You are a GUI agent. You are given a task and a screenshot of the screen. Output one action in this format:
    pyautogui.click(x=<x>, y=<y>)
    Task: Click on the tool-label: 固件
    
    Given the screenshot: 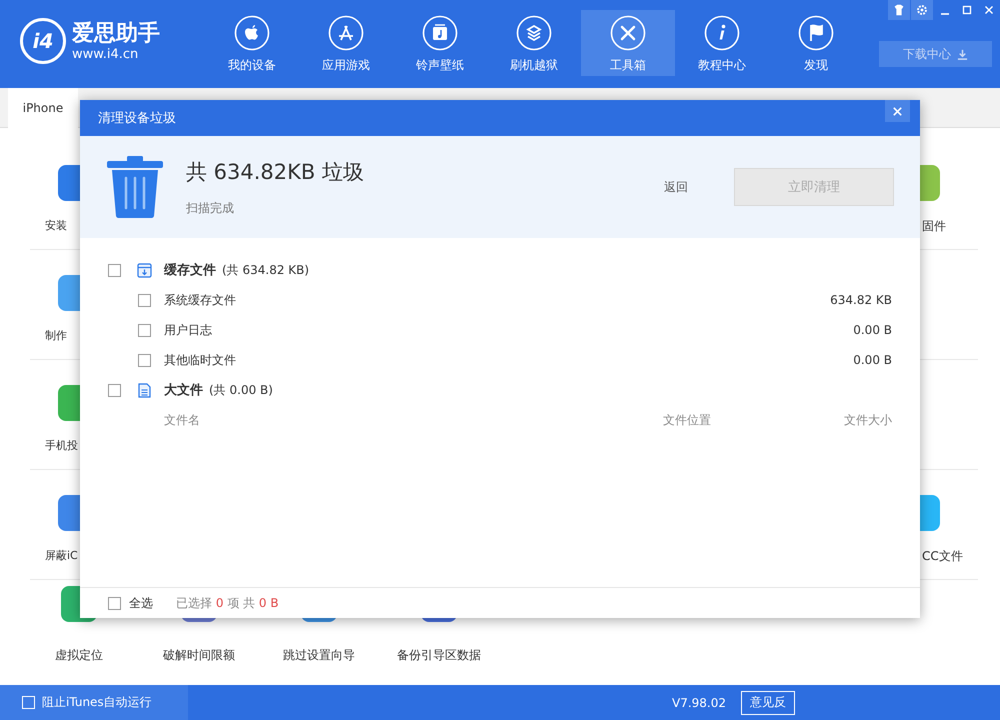 What is the action you would take?
    pyautogui.click(x=950, y=226)
    